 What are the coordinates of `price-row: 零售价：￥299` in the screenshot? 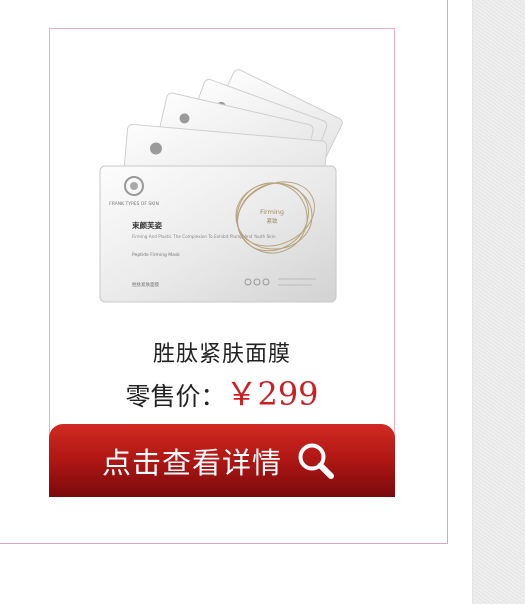 It's located at (222, 392).